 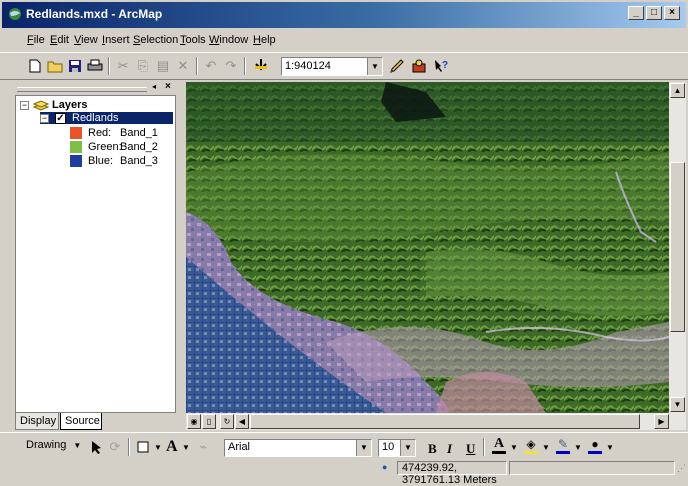 I want to click on undo-icon: ↶, so click(x=211, y=66).